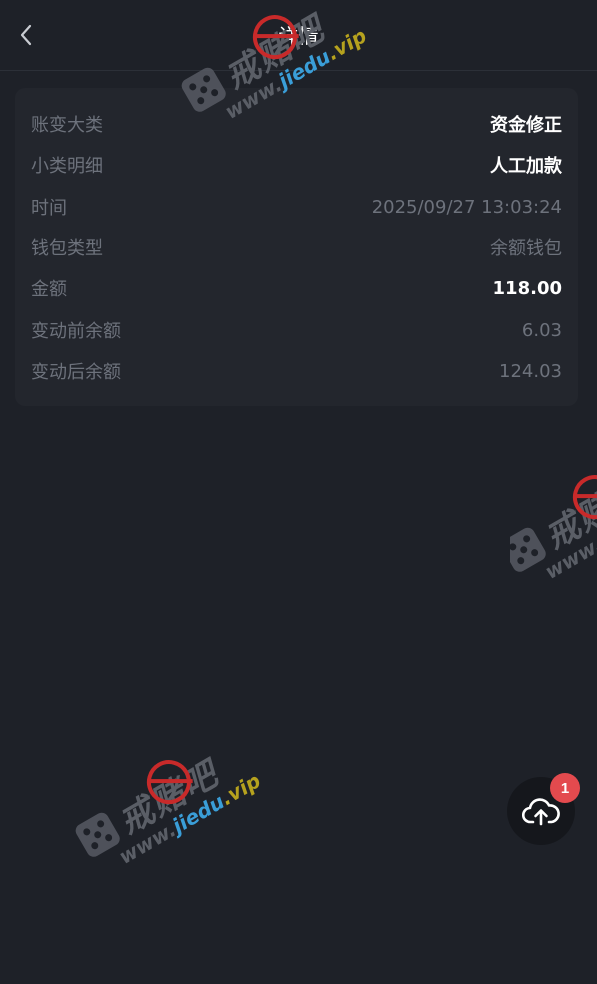 The image size is (597, 984). What do you see at coordinates (76, 372) in the screenshot?
I see `detail-label: 变动后余额` at bounding box center [76, 372].